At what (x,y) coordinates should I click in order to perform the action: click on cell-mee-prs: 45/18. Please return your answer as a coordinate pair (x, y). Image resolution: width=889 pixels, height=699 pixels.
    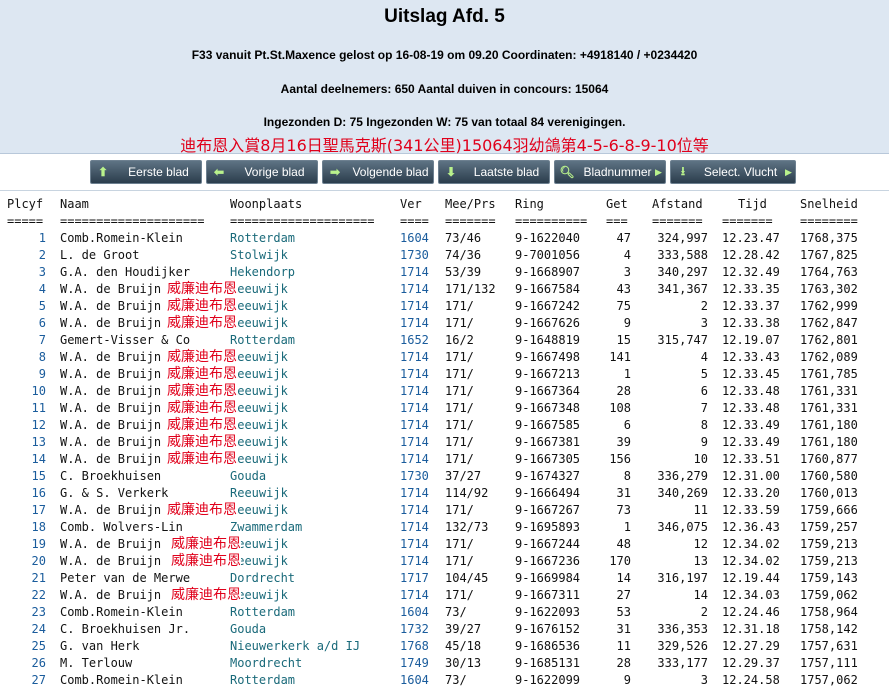
    Looking at the image, I should click on (463, 646).